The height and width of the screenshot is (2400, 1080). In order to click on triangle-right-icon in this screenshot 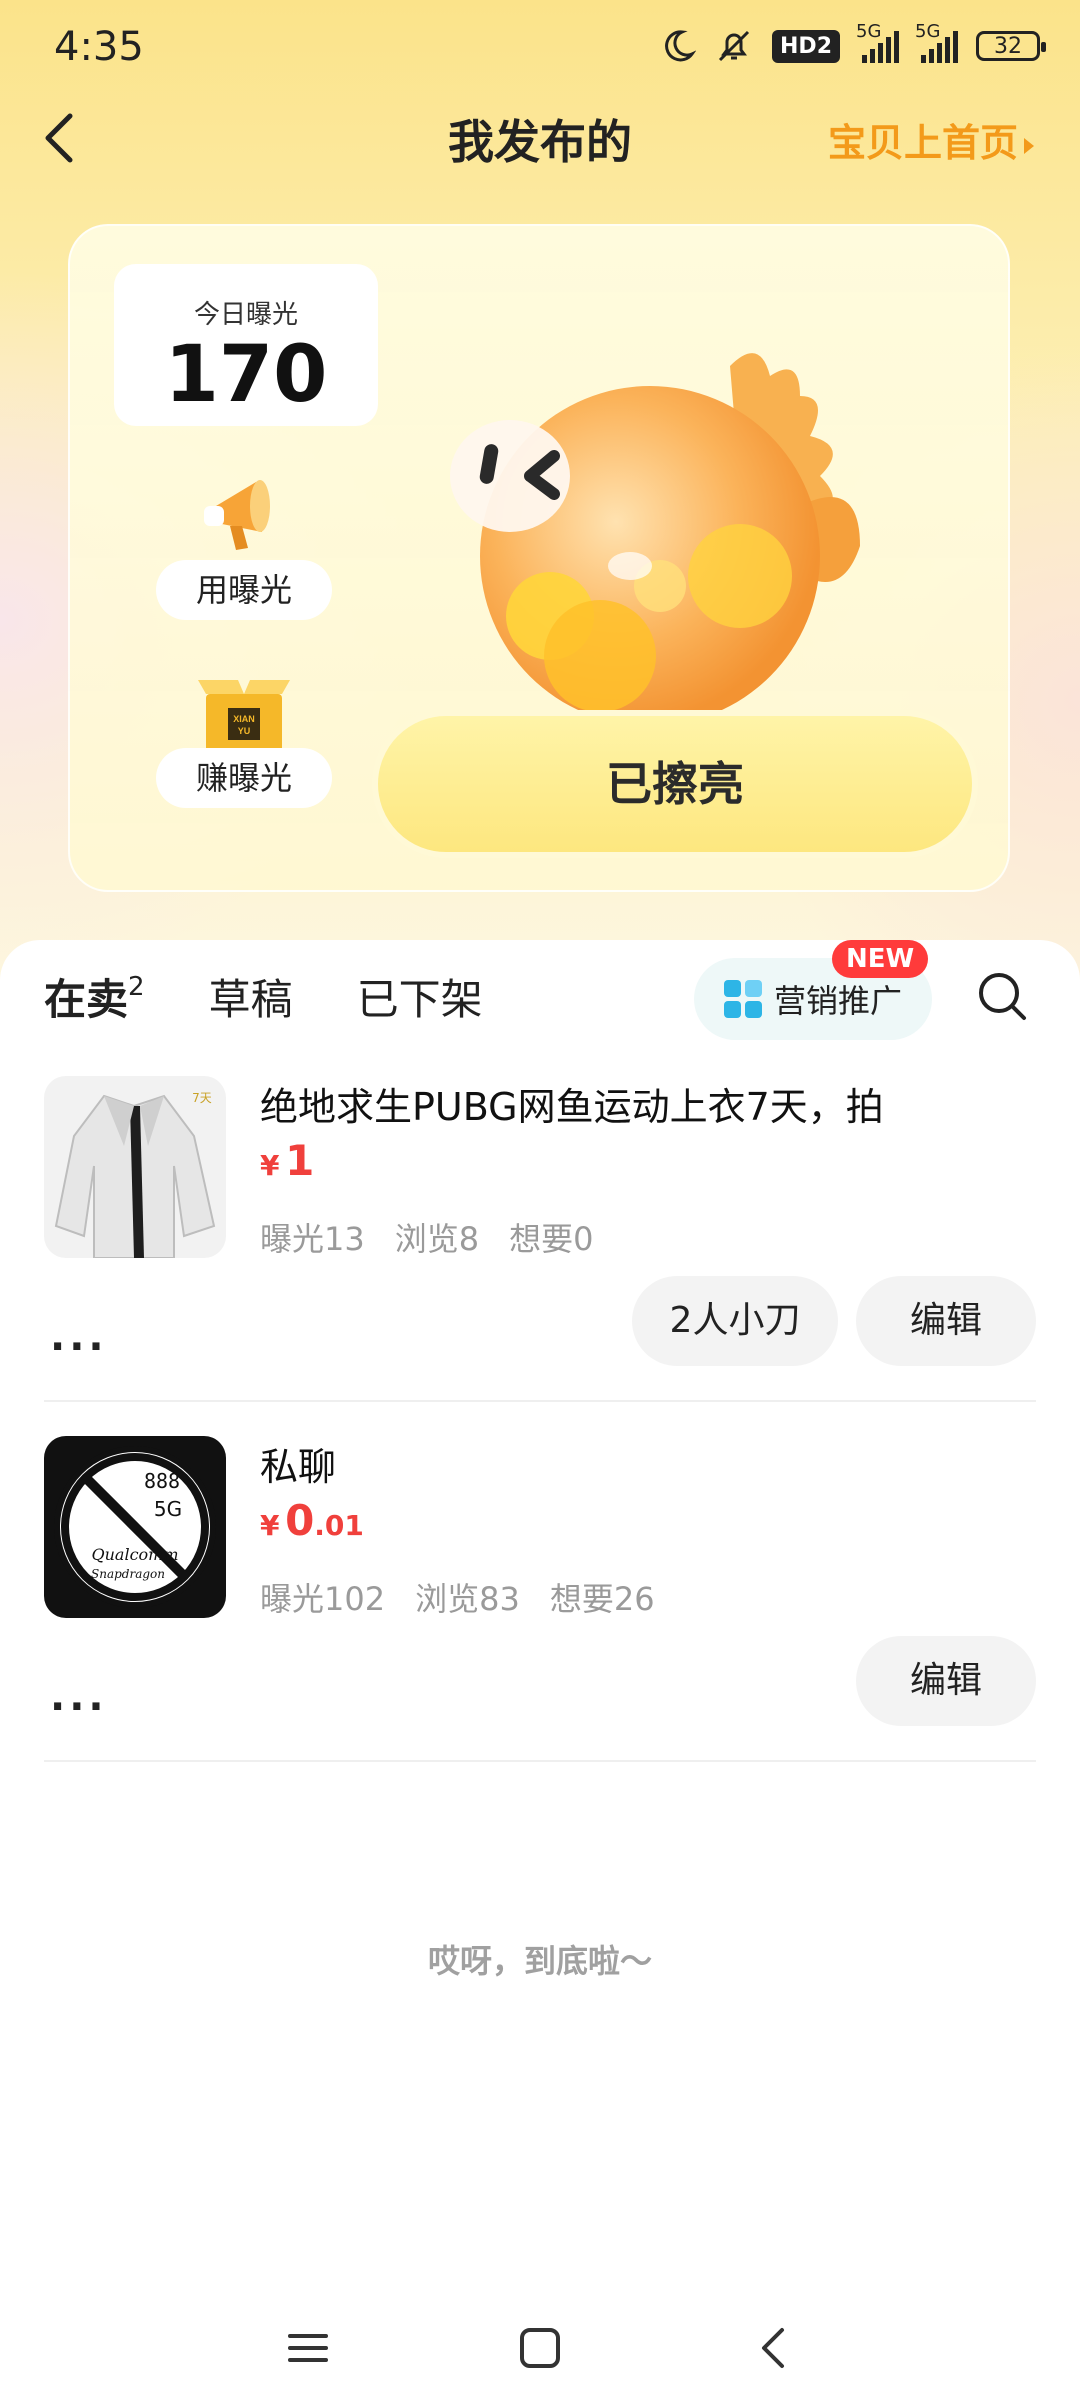, I will do `click(1029, 145)`.